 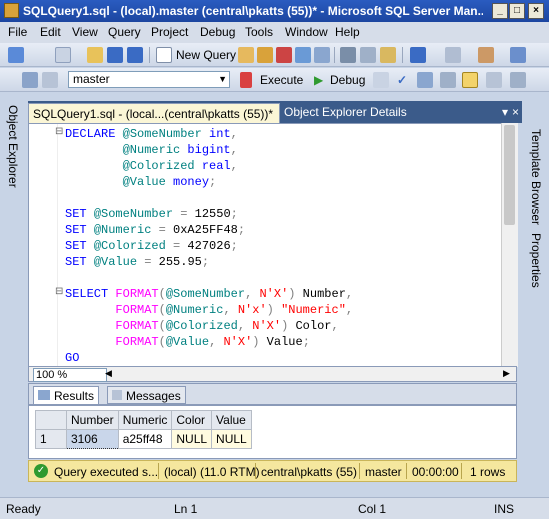 I want to click on standard-toolbar: New Query, so click(x=274, y=55).